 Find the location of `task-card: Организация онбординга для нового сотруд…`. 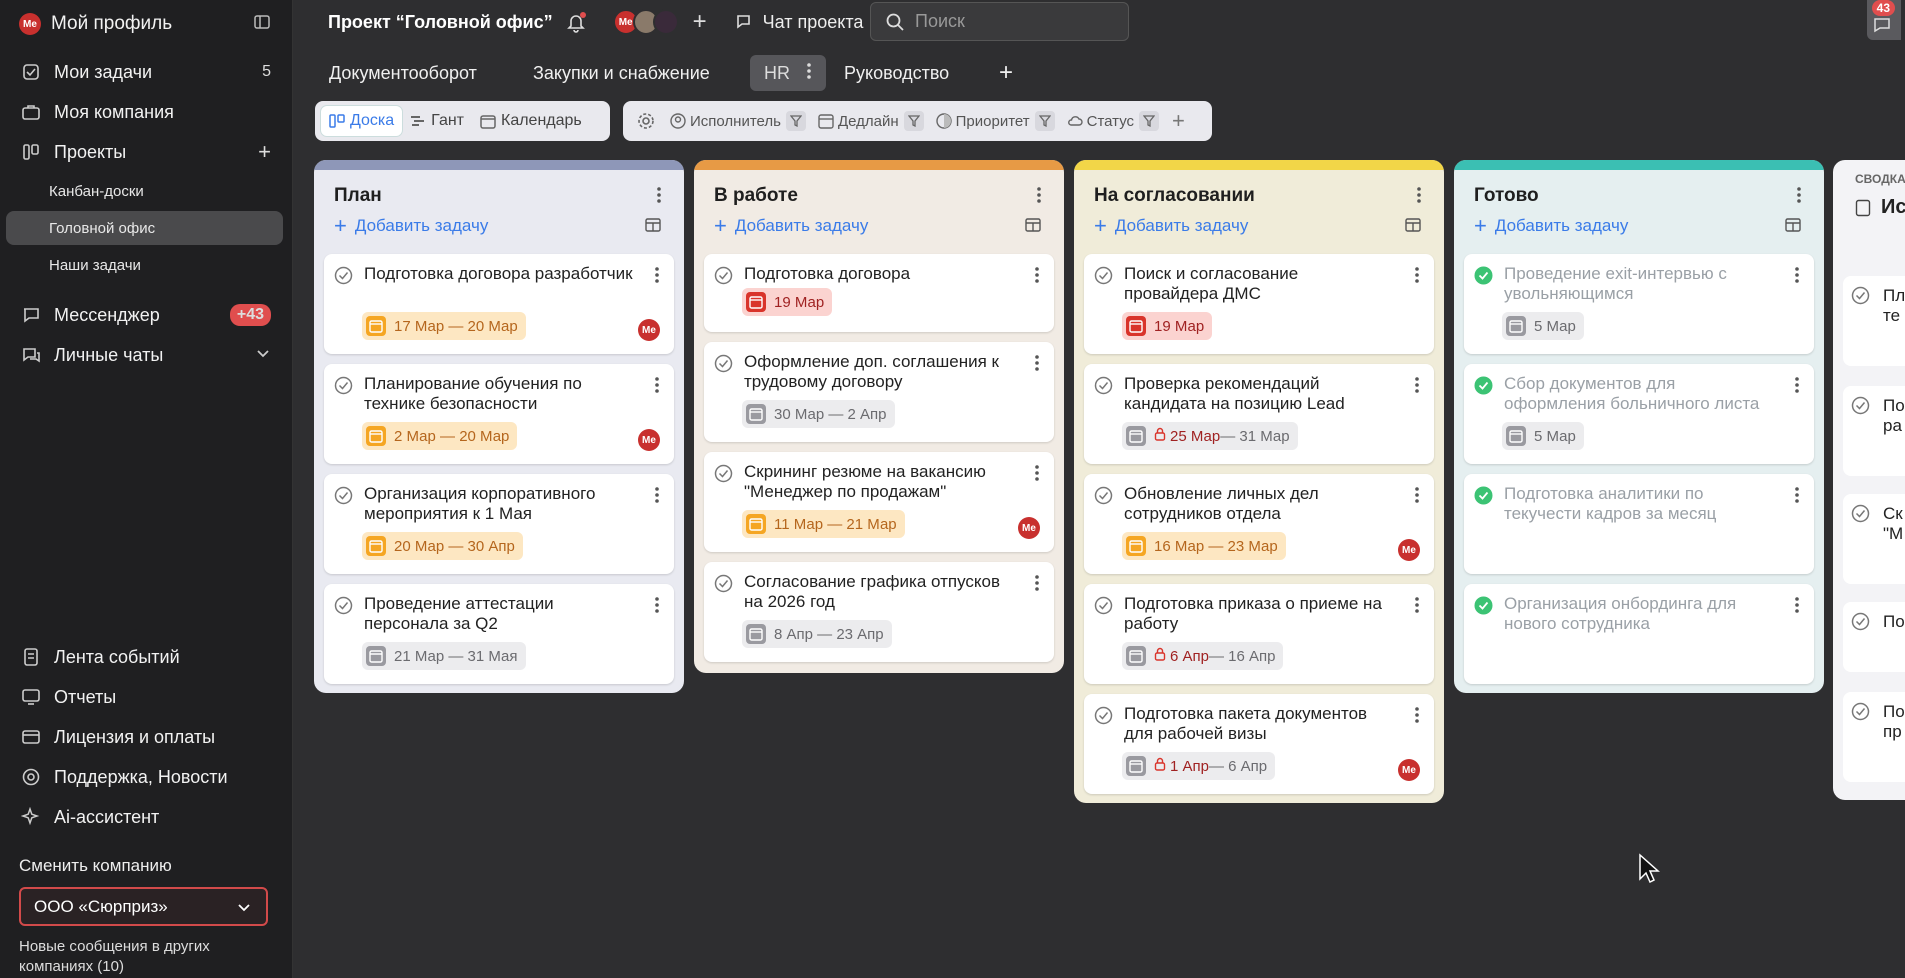

task-card: Организация онбординга для нового сотруд… is located at coordinates (1639, 634).